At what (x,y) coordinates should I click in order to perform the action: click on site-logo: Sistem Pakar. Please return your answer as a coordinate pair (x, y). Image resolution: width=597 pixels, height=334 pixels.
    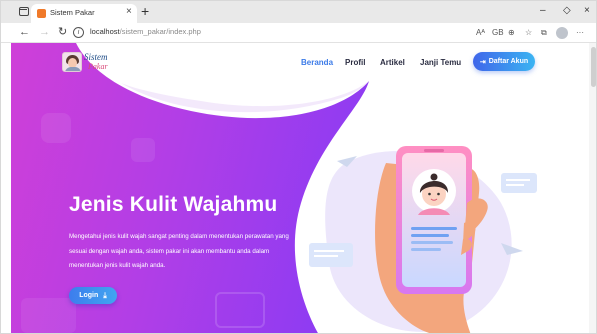
    Looking at the image, I should click on (92, 63).